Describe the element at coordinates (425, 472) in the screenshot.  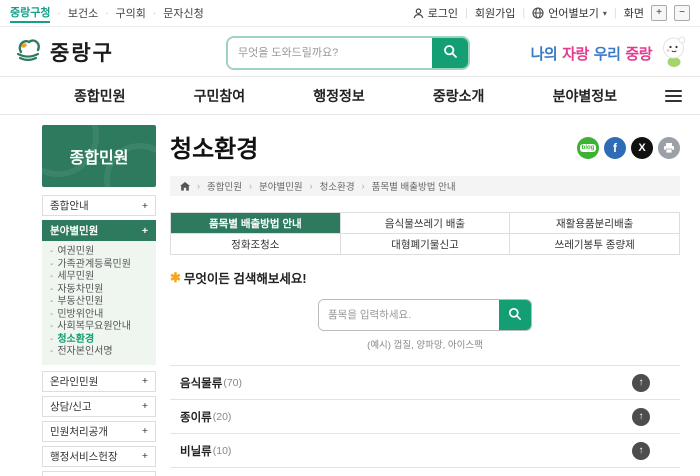
I see `category-row: 페트, 플라스틱 (9) ↑` at that location.